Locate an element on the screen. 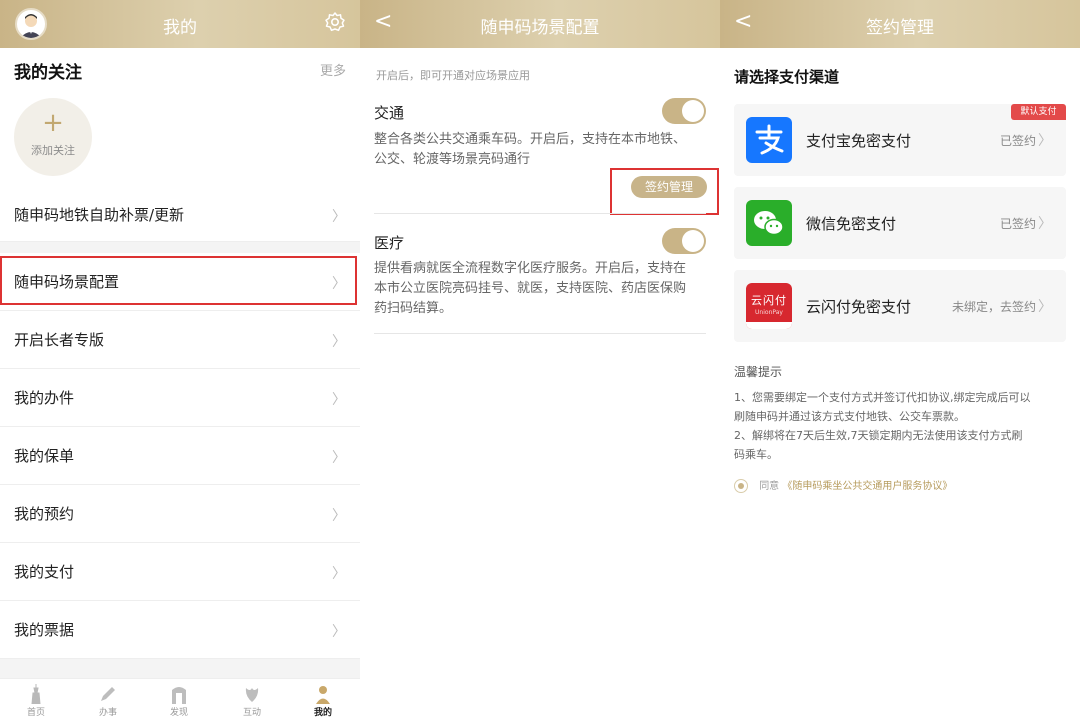  agree-prefix: 同意 is located at coordinates (769, 486).